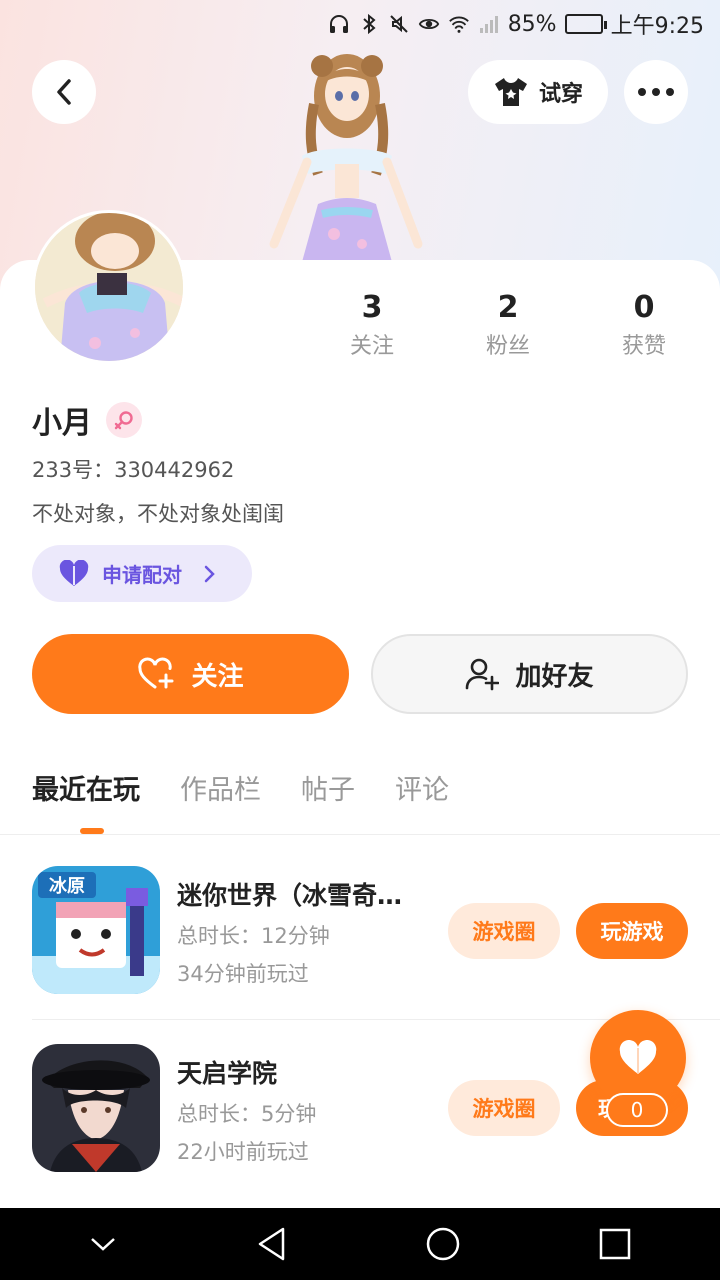 This screenshot has width=720, height=1280. I want to click on more-button, so click(656, 92).